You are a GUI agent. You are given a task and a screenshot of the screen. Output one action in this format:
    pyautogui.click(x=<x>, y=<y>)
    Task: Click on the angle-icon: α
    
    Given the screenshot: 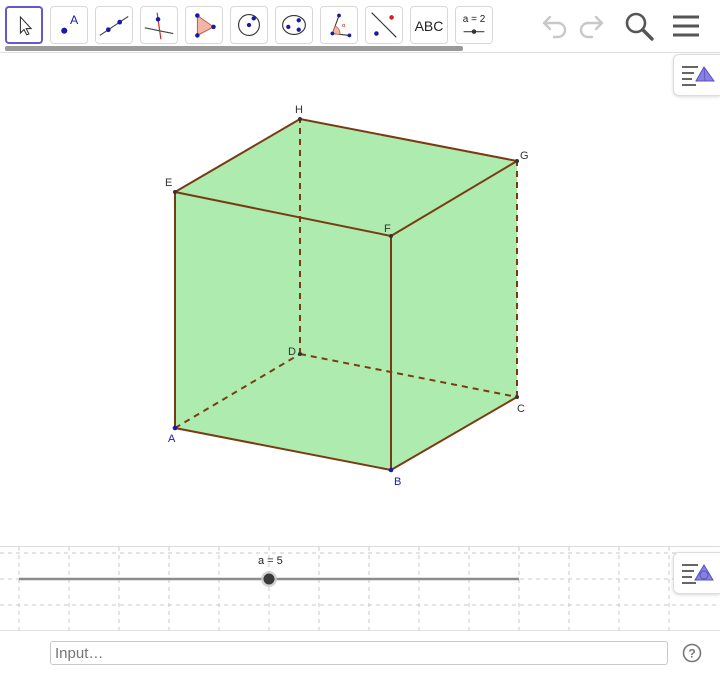 What is the action you would take?
    pyautogui.click(x=341, y=25)
    